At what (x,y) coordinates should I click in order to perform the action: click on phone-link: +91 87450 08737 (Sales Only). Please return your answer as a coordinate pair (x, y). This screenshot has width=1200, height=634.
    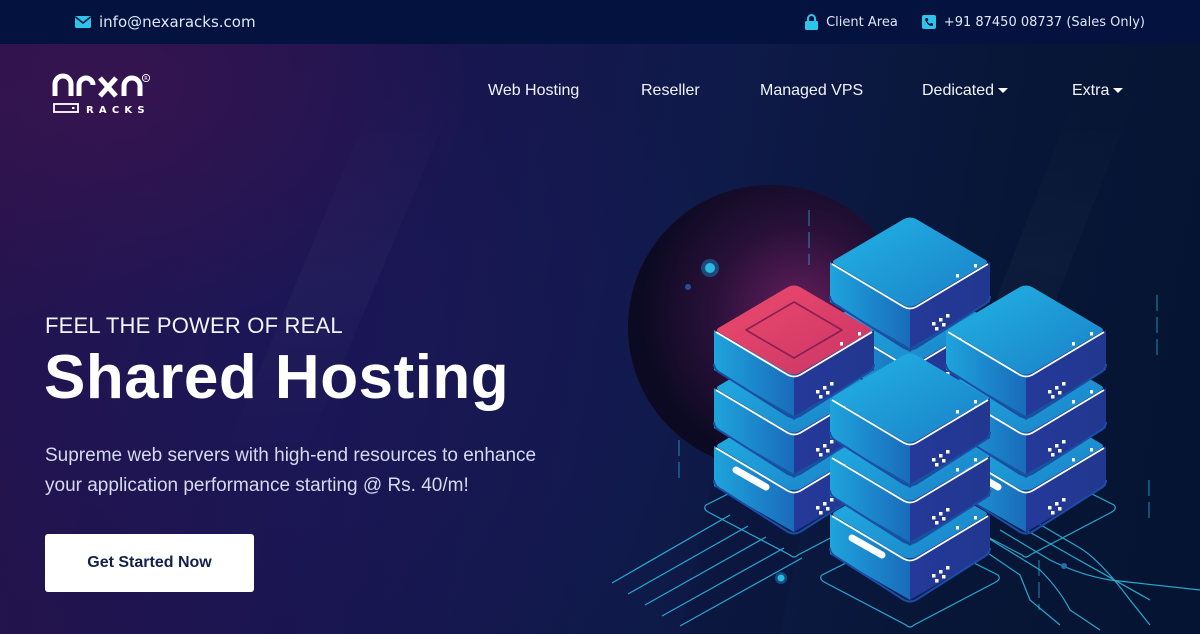
    Looking at the image, I should click on (1033, 22).